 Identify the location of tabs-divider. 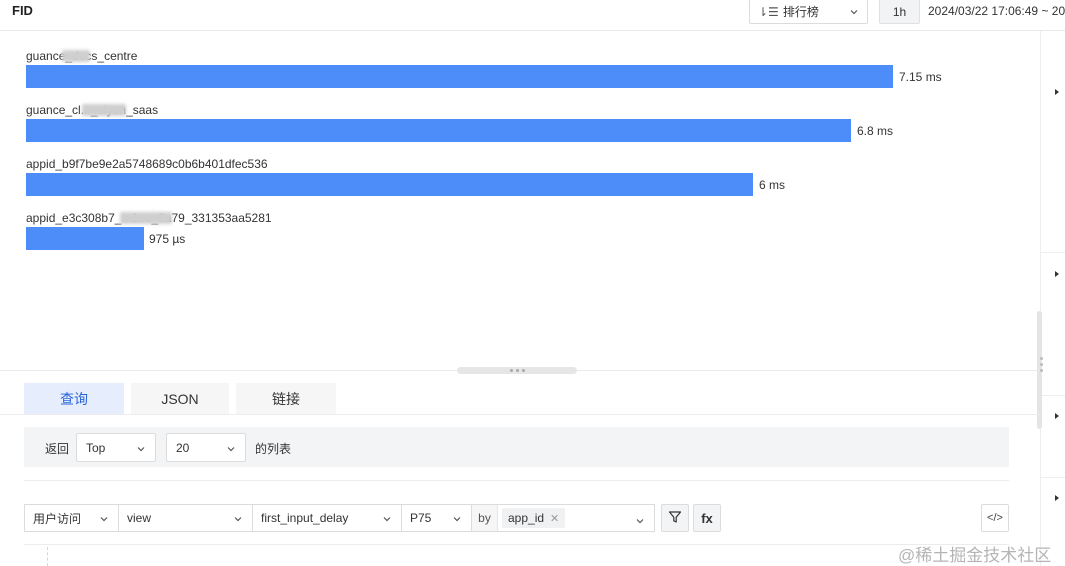
(520, 414).